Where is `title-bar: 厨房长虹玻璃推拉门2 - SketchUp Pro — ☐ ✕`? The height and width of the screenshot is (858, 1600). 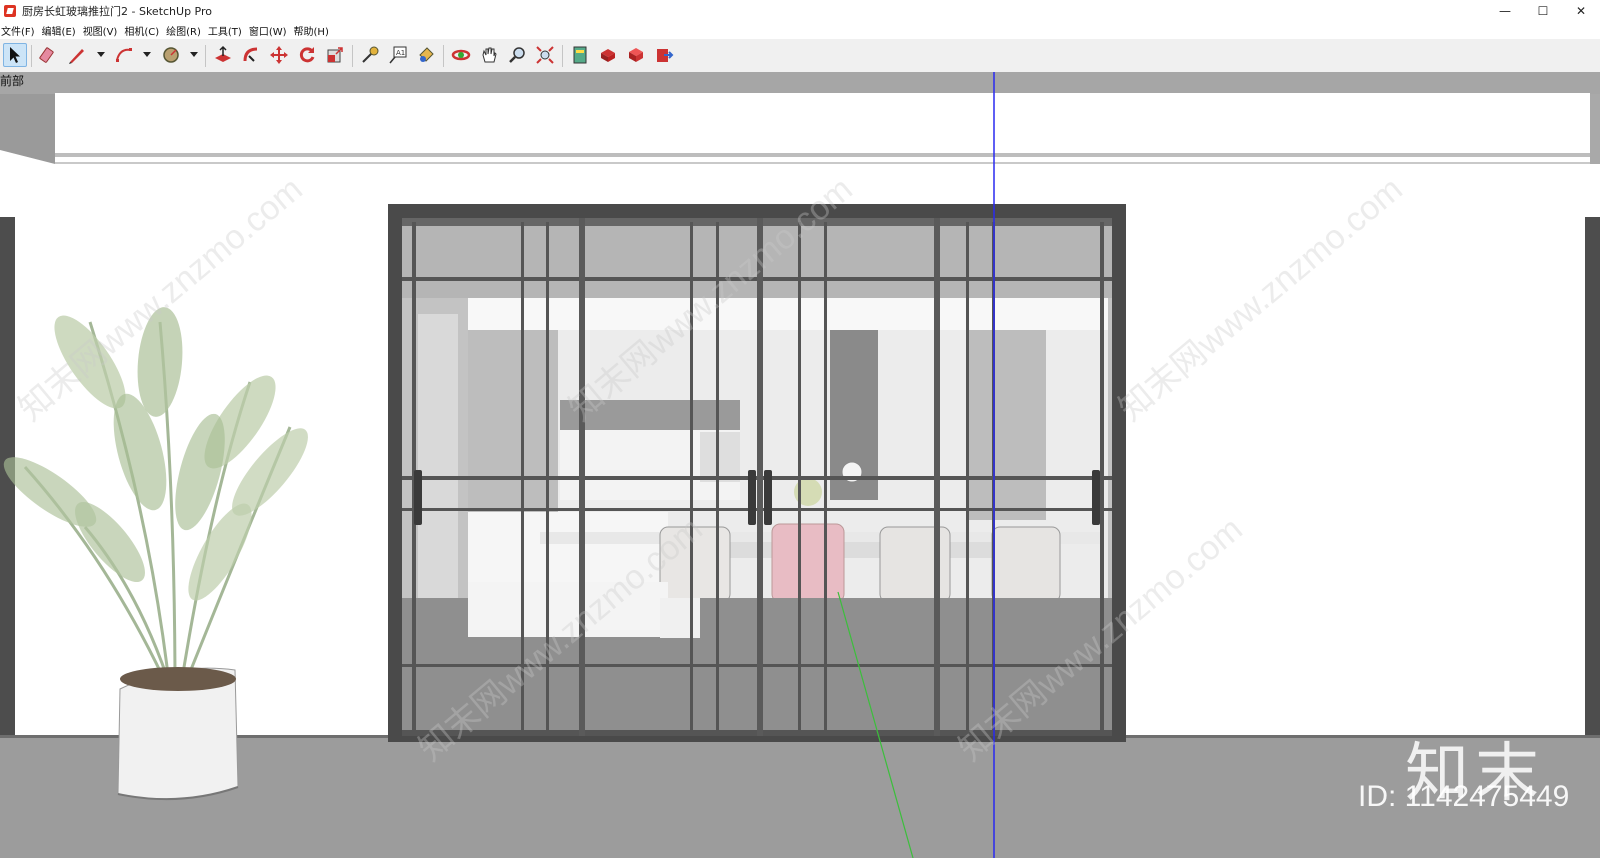
title-bar: 厨房长虹玻璃推拉门2 - SketchUp Pro — ☐ ✕ is located at coordinates (800, 10).